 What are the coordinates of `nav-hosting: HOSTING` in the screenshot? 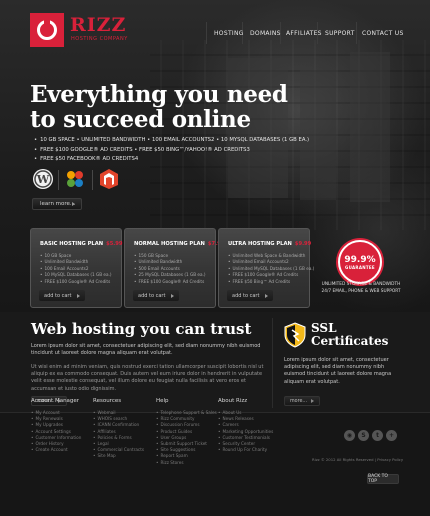 It's located at (229, 33).